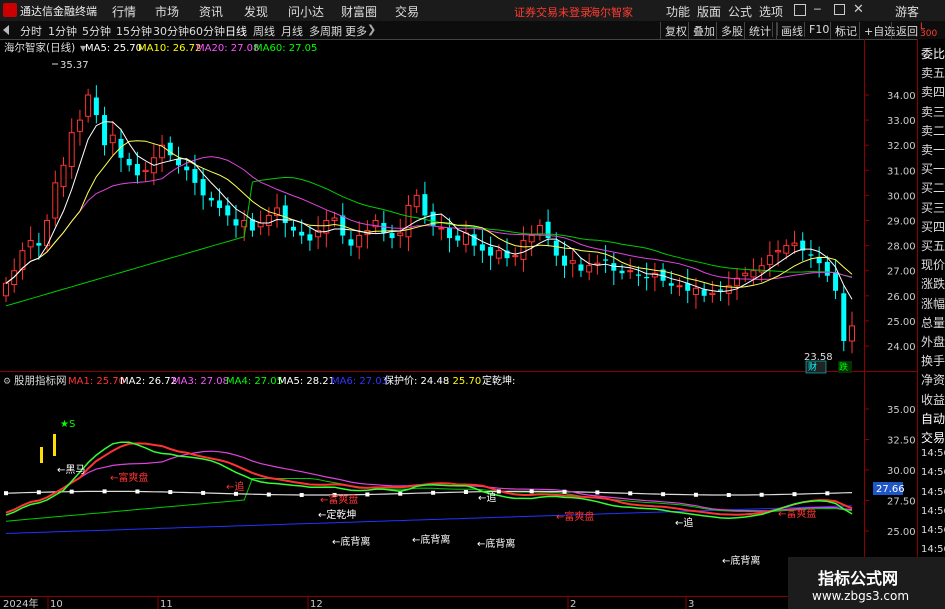 Image resolution: width=945 pixels, height=609 pixels. Describe the element at coordinates (906, 31) in the screenshot. I see `btn-fanhui: 返回` at that location.